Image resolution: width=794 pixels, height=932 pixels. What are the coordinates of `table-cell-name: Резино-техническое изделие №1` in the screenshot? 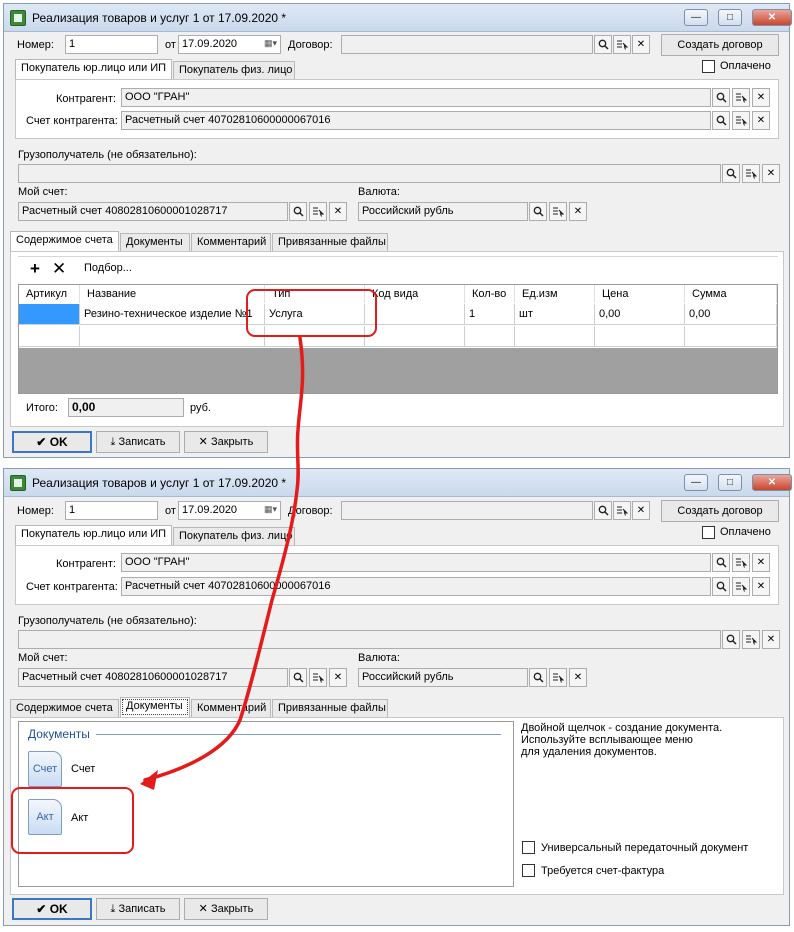 It's located at (172, 314).